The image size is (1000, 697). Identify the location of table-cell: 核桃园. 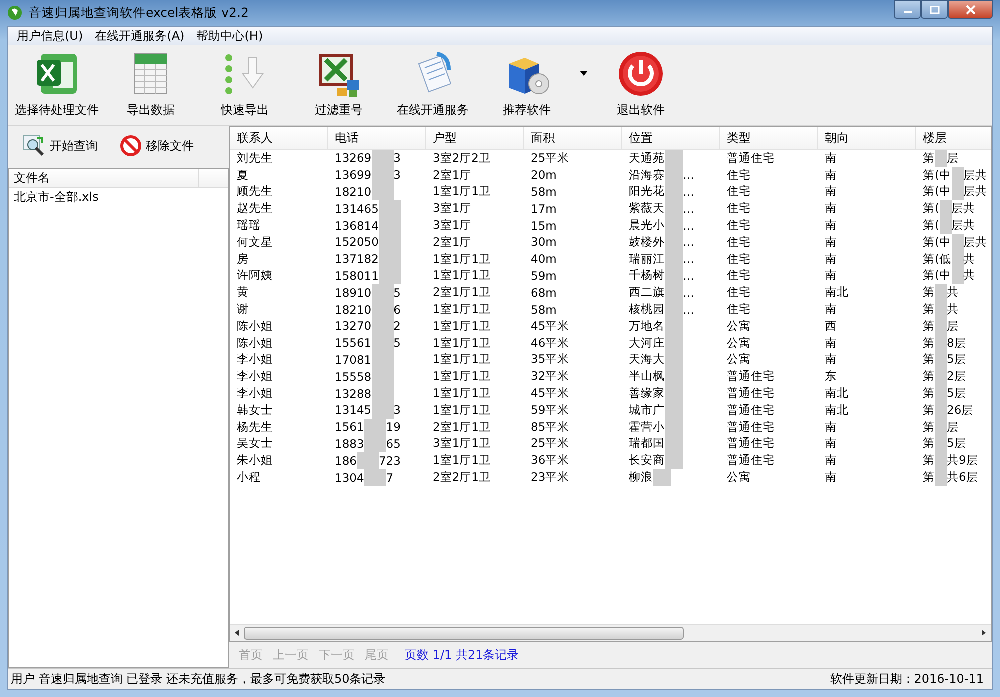
(647, 310).